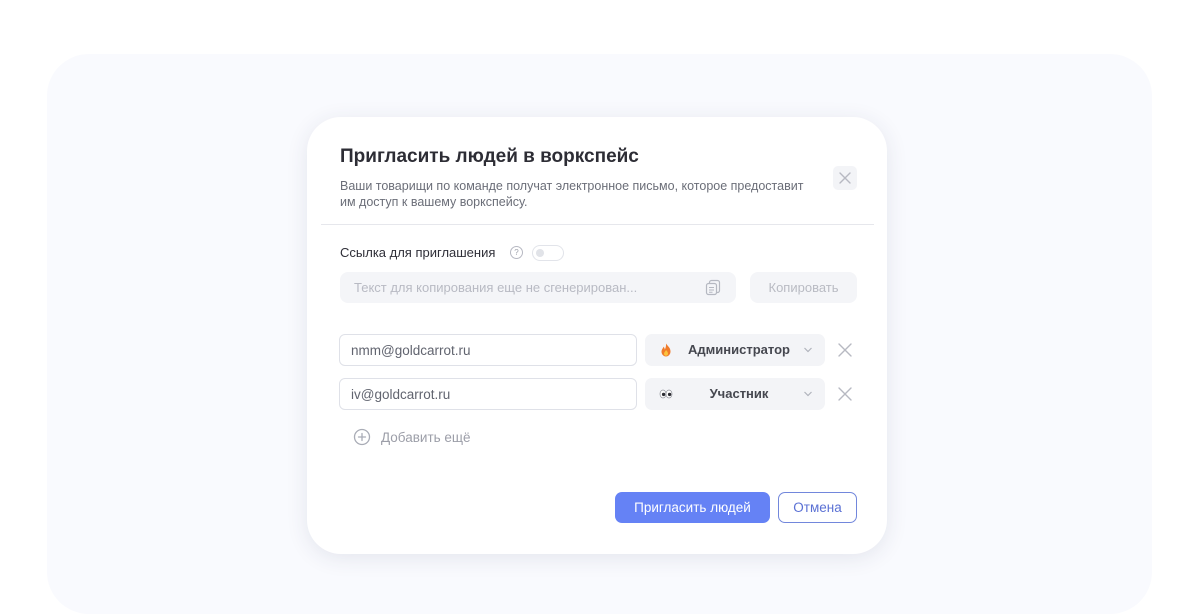  What do you see at coordinates (540, 253) in the screenshot?
I see `toggle-knob` at bounding box center [540, 253].